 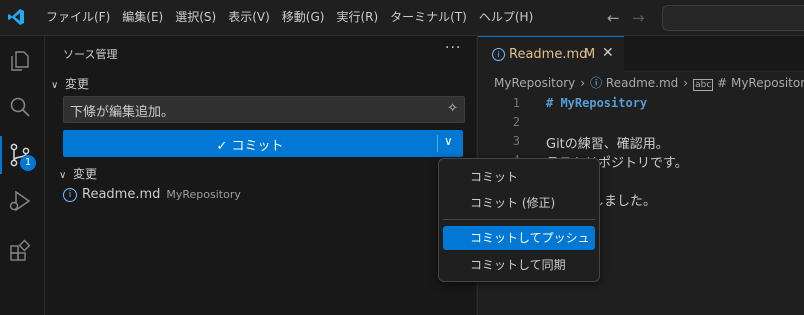 What do you see at coordinates (85, 174) in the screenshot?
I see `changes-label: 変更` at bounding box center [85, 174].